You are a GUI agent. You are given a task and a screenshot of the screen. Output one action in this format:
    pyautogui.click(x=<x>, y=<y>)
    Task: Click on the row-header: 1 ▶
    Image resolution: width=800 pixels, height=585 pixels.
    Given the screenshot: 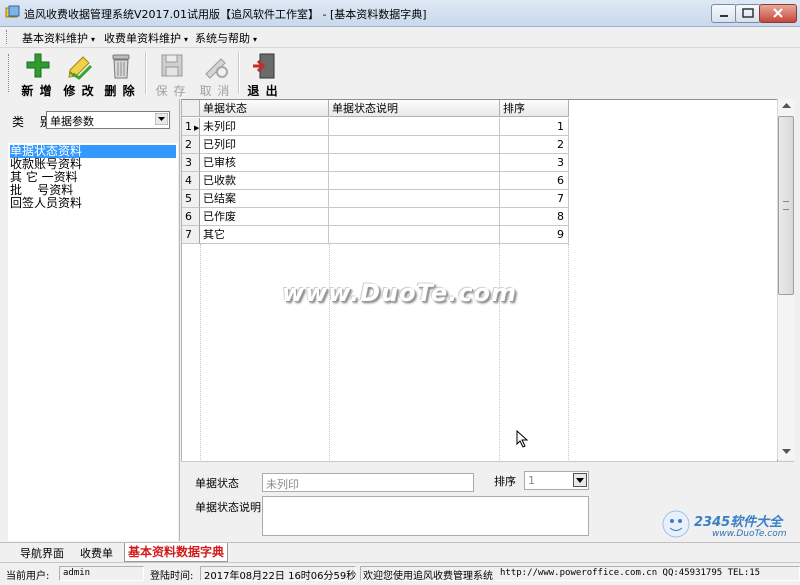 What is the action you would take?
    pyautogui.click(x=191, y=127)
    